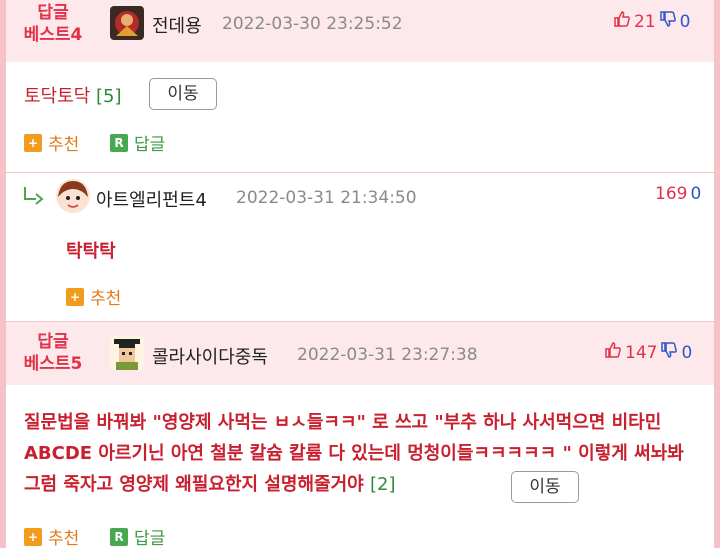 The width and height of the screenshot is (720, 549). Describe the element at coordinates (35, 198) in the screenshot. I see `reply-arrow-icon` at that location.